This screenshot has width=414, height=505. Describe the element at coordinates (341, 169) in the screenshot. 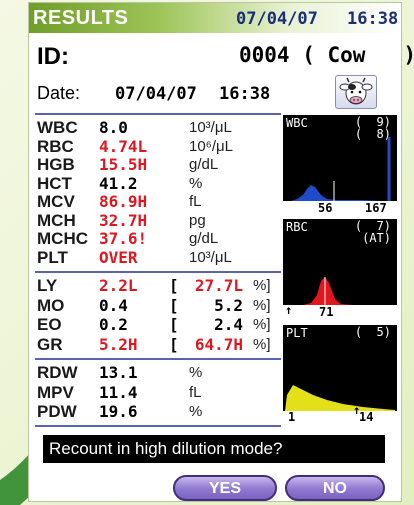

I see `wbc-histogram-curve` at that location.